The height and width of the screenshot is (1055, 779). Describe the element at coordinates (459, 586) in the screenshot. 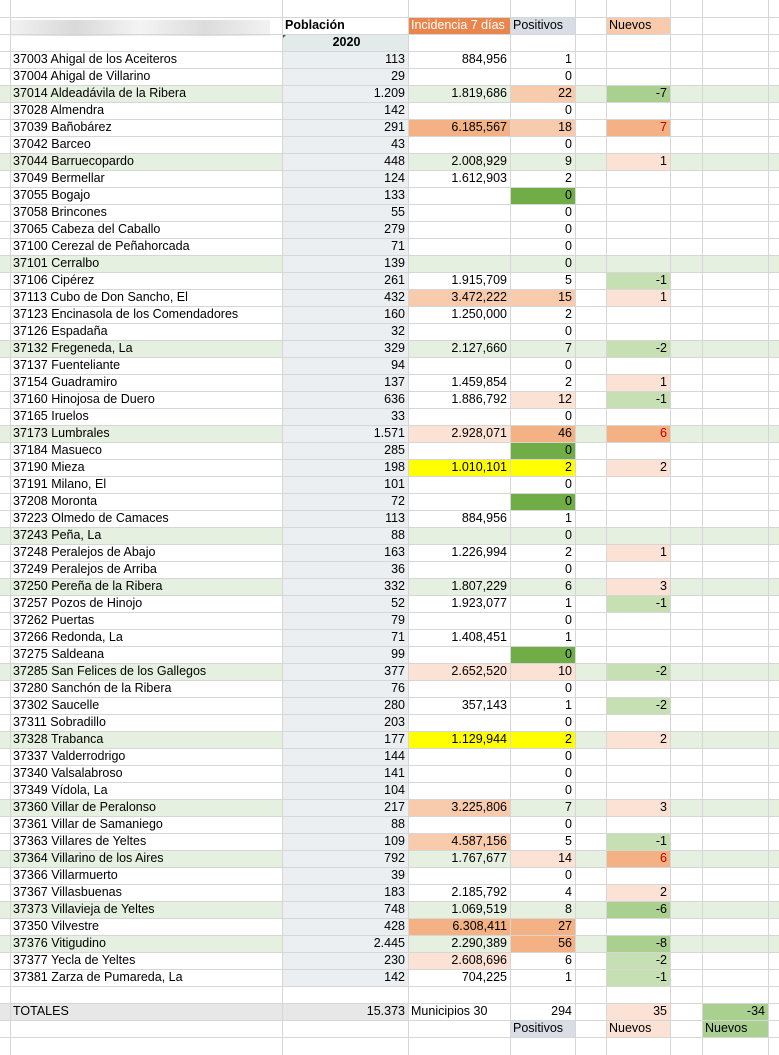

I see `incidence-cell: 1.807,229` at that location.